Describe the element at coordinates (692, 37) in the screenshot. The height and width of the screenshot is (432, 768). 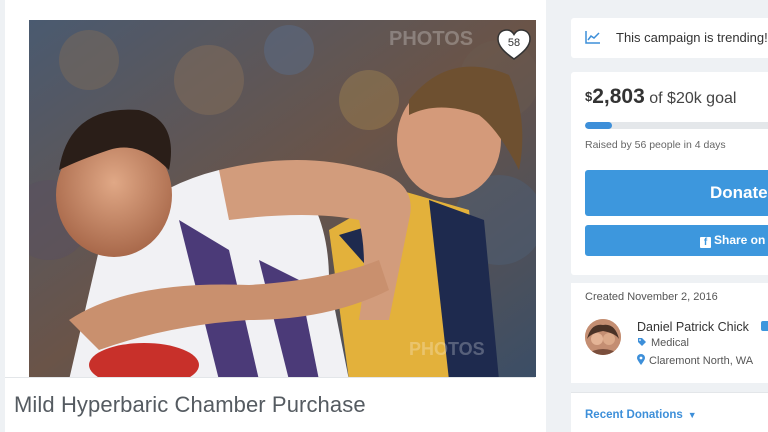
I see `trending-text: This campaign is trending!` at that location.